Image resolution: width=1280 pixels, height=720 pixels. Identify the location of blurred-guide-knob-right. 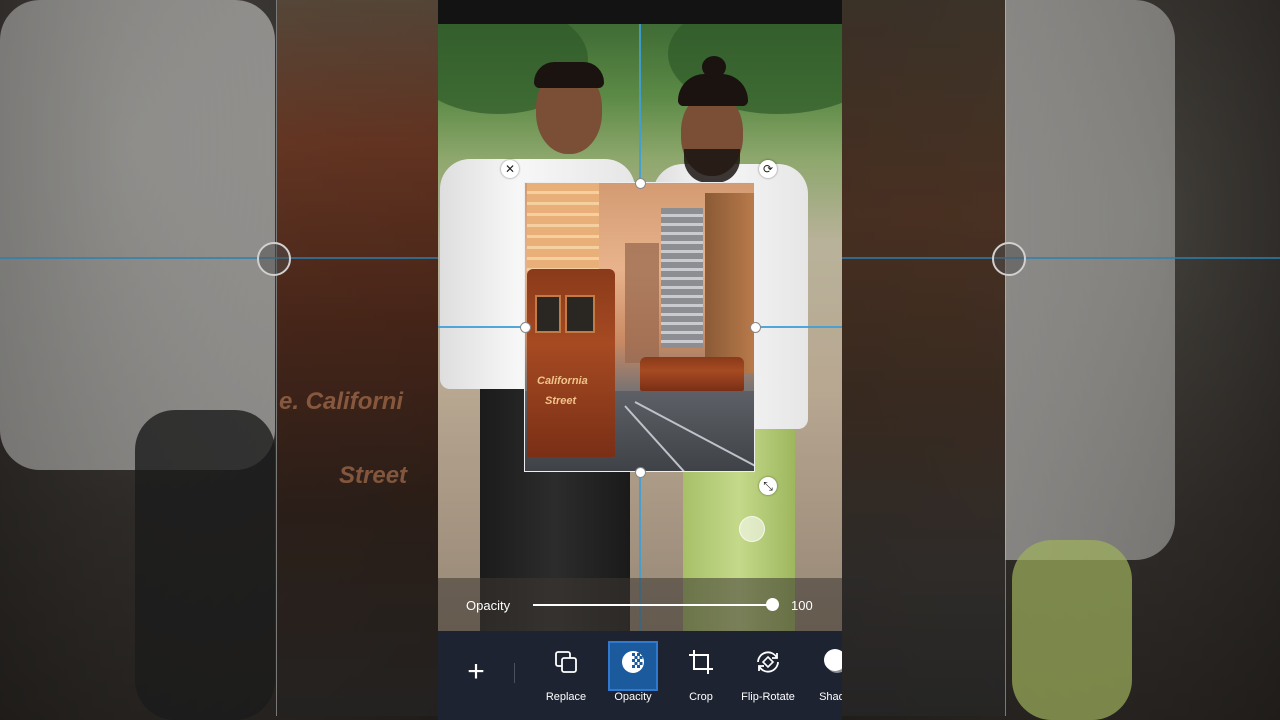
(1009, 259).